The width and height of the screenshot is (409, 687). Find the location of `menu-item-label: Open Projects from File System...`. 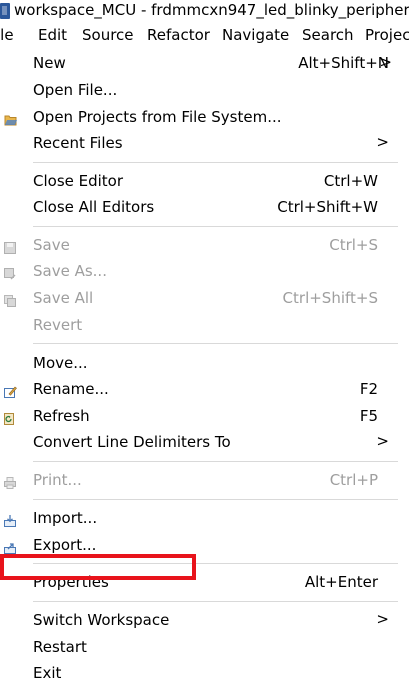

menu-item-label: Open Projects from File System... is located at coordinates (157, 117).